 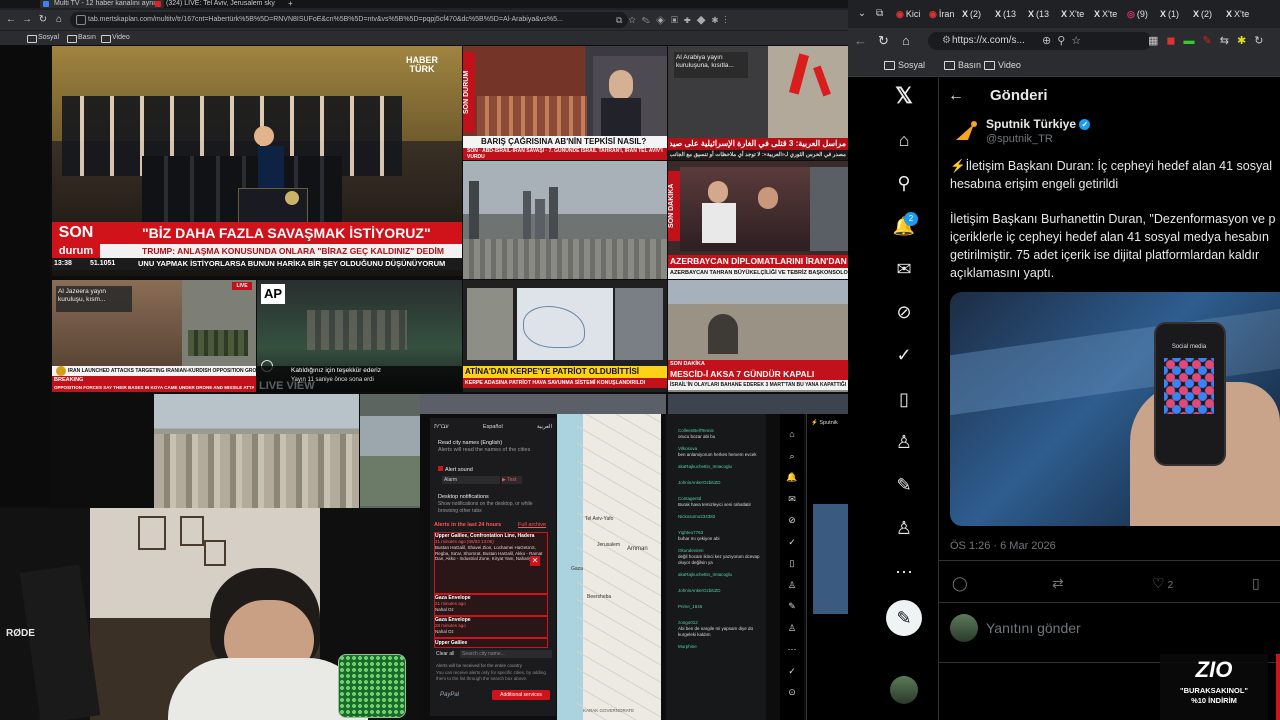 What do you see at coordinates (966, 132) in the screenshot?
I see `sputnik-avatar` at bounding box center [966, 132].